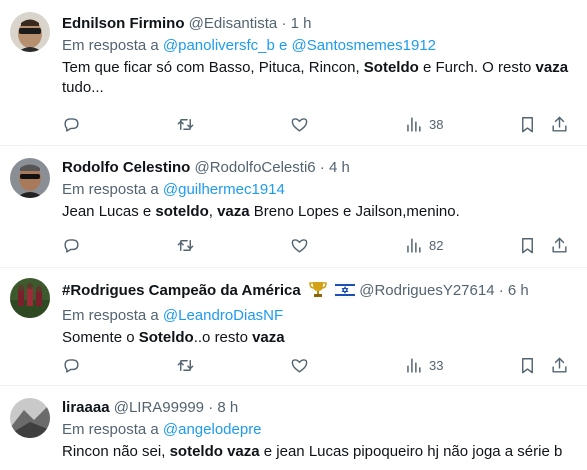 This screenshot has height=470, width=587. I want to click on reply-context: Em resposta a @guilhermec1914, so click(319, 190).